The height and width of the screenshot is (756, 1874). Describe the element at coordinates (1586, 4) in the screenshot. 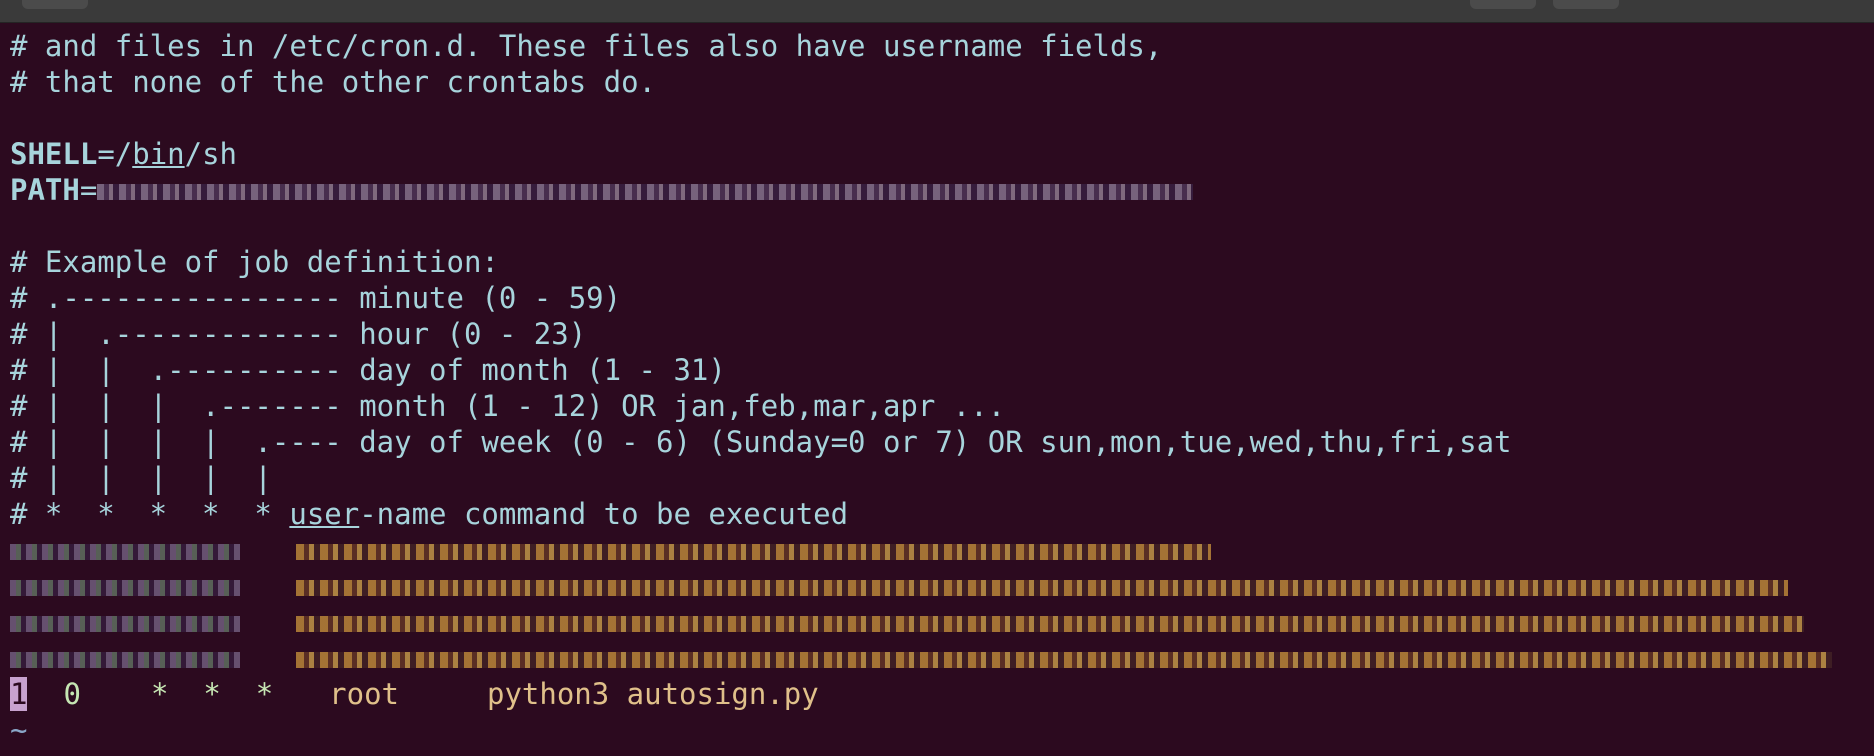

I see `titlebar-options-button` at that location.